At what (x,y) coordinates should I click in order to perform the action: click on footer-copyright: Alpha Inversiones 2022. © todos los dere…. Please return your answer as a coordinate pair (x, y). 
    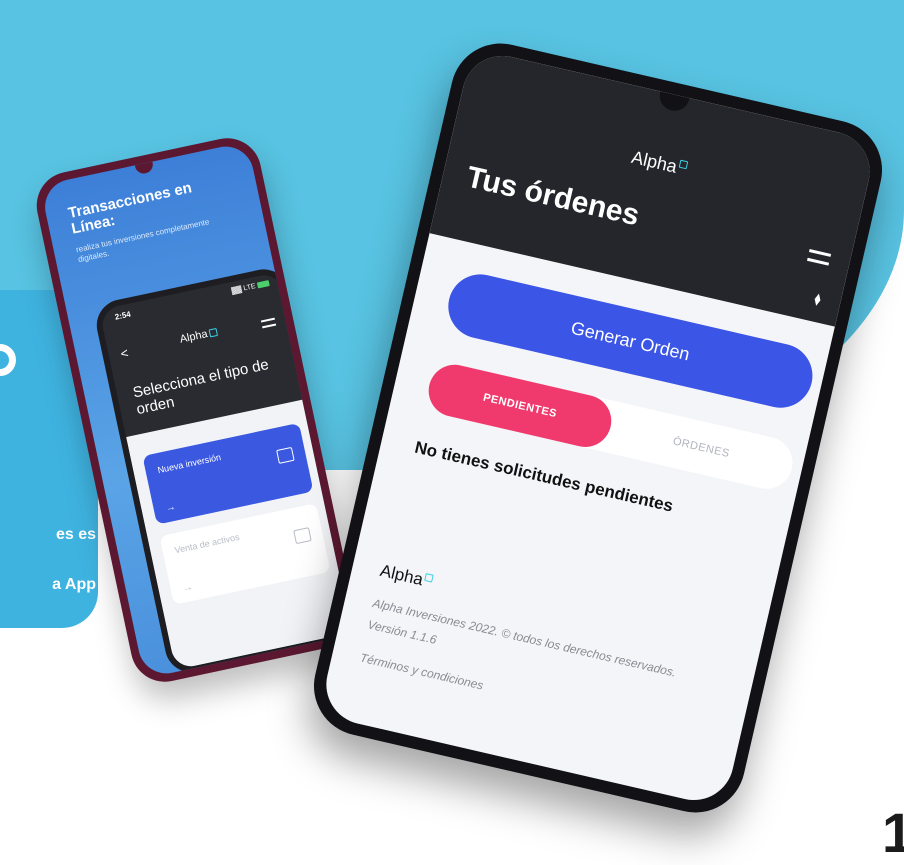
    Looking at the image, I should click on (522, 638).